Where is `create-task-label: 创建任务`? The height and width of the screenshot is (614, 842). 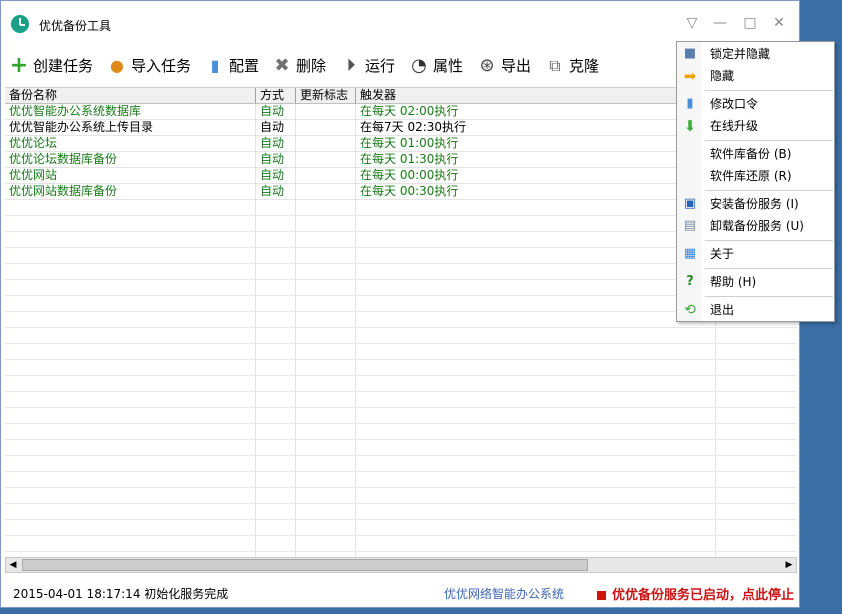
create-task-label: 创建任务 is located at coordinates (63, 66).